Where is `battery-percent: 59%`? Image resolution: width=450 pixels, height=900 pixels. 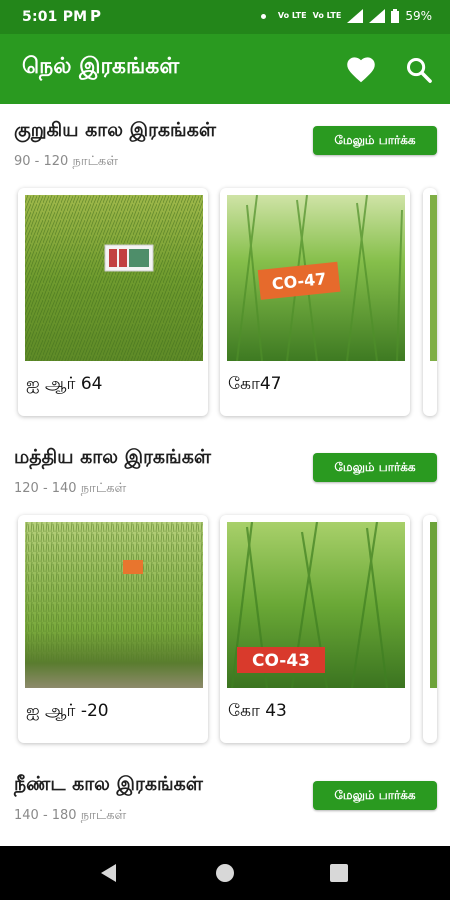
battery-percent: 59% is located at coordinates (418, 16).